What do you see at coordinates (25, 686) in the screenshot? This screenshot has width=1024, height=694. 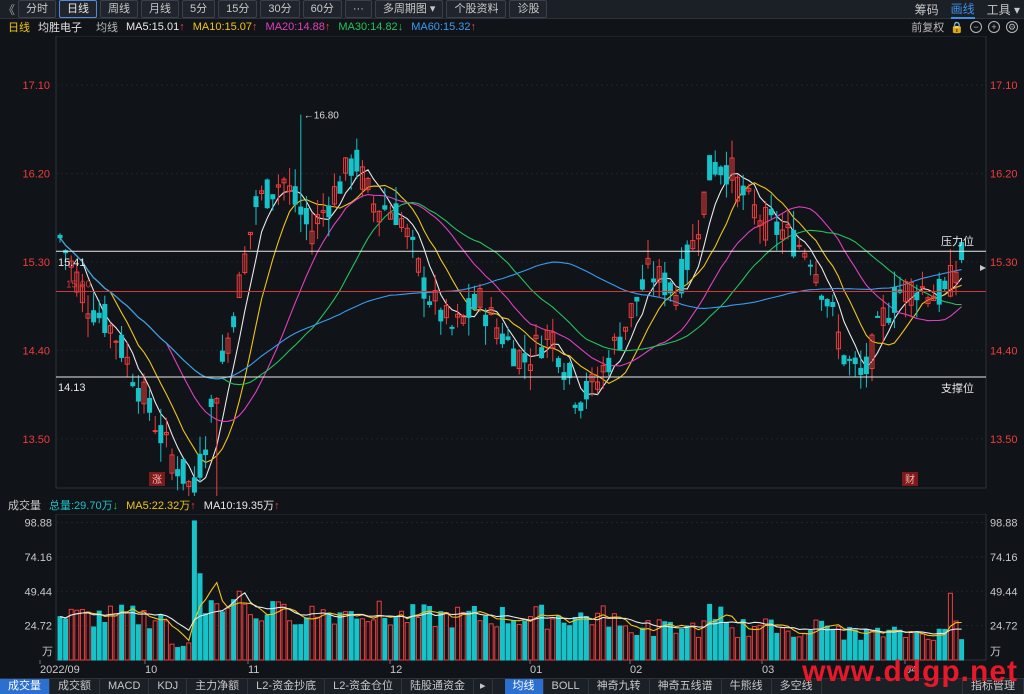 I see `indicator-tab-0: 成交量` at bounding box center [25, 686].